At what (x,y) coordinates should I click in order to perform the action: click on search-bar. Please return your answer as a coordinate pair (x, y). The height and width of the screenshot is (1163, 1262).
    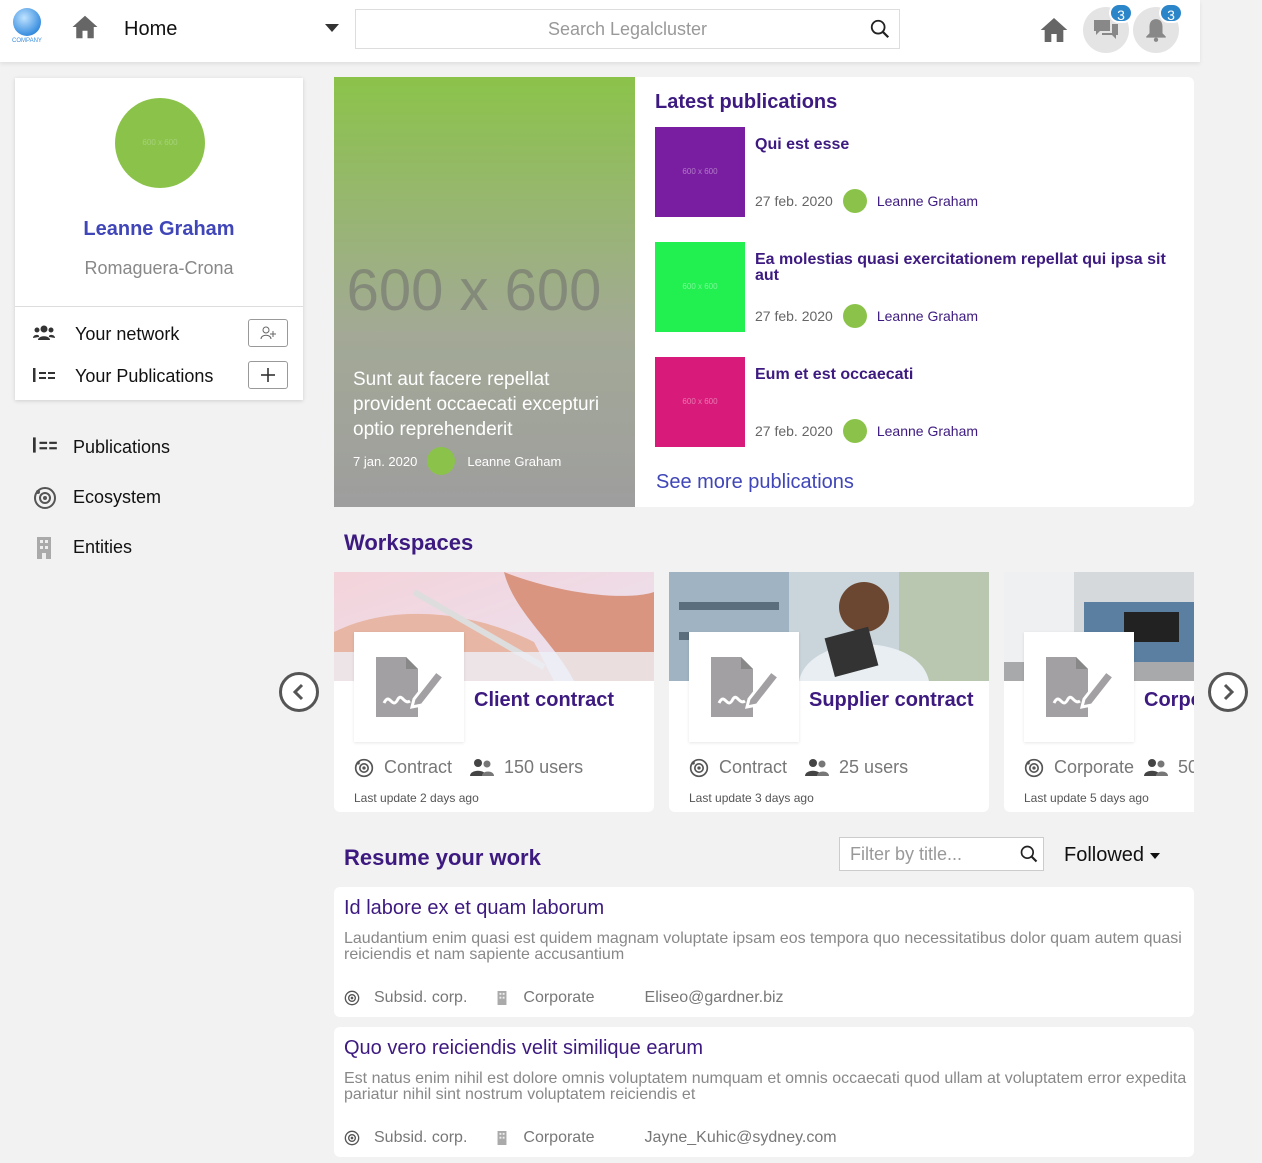
    Looking at the image, I should click on (627, 29).